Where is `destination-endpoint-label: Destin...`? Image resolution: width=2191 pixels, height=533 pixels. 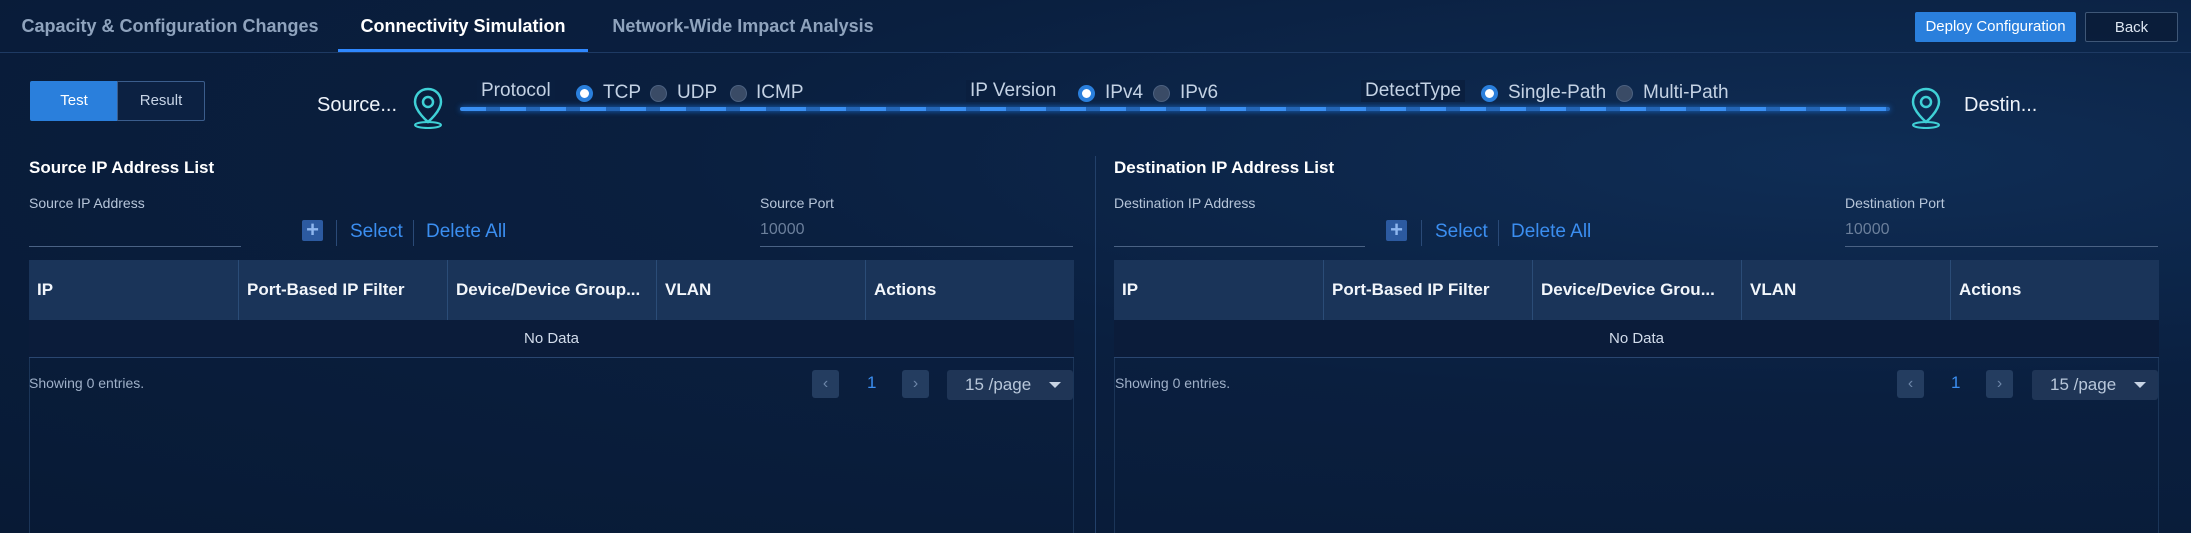 destination-endpoint-label: Destin... is located at coordinates (2000, 105).